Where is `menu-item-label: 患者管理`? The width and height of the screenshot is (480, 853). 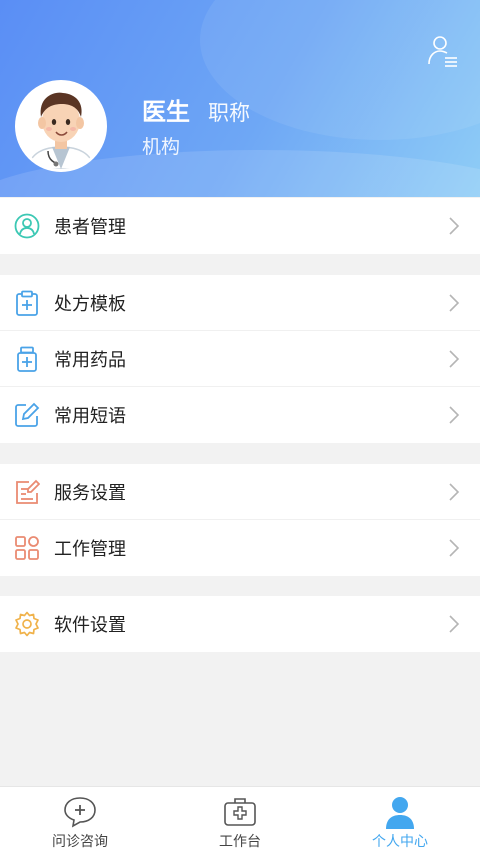 menu-item-label: 患者管理 is located at coordinates (90, 227).